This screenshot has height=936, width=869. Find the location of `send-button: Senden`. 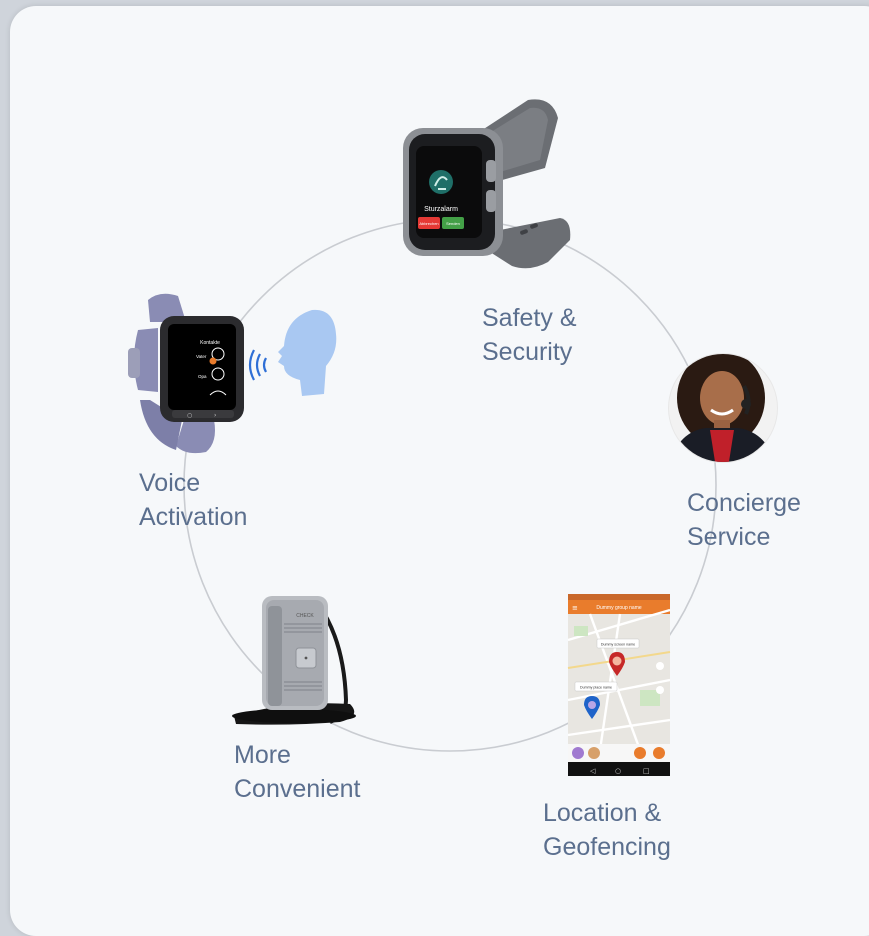

send-button: Senden is located at coordinates (453, 223).